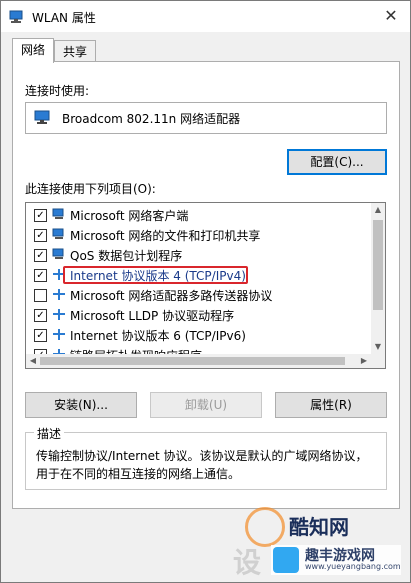  What do you see at coordinates (152, 316) in the screenshot?
I see `list-item-label: Microsoft LLDP 协议驱动程序` at bounding box center [152, 316].